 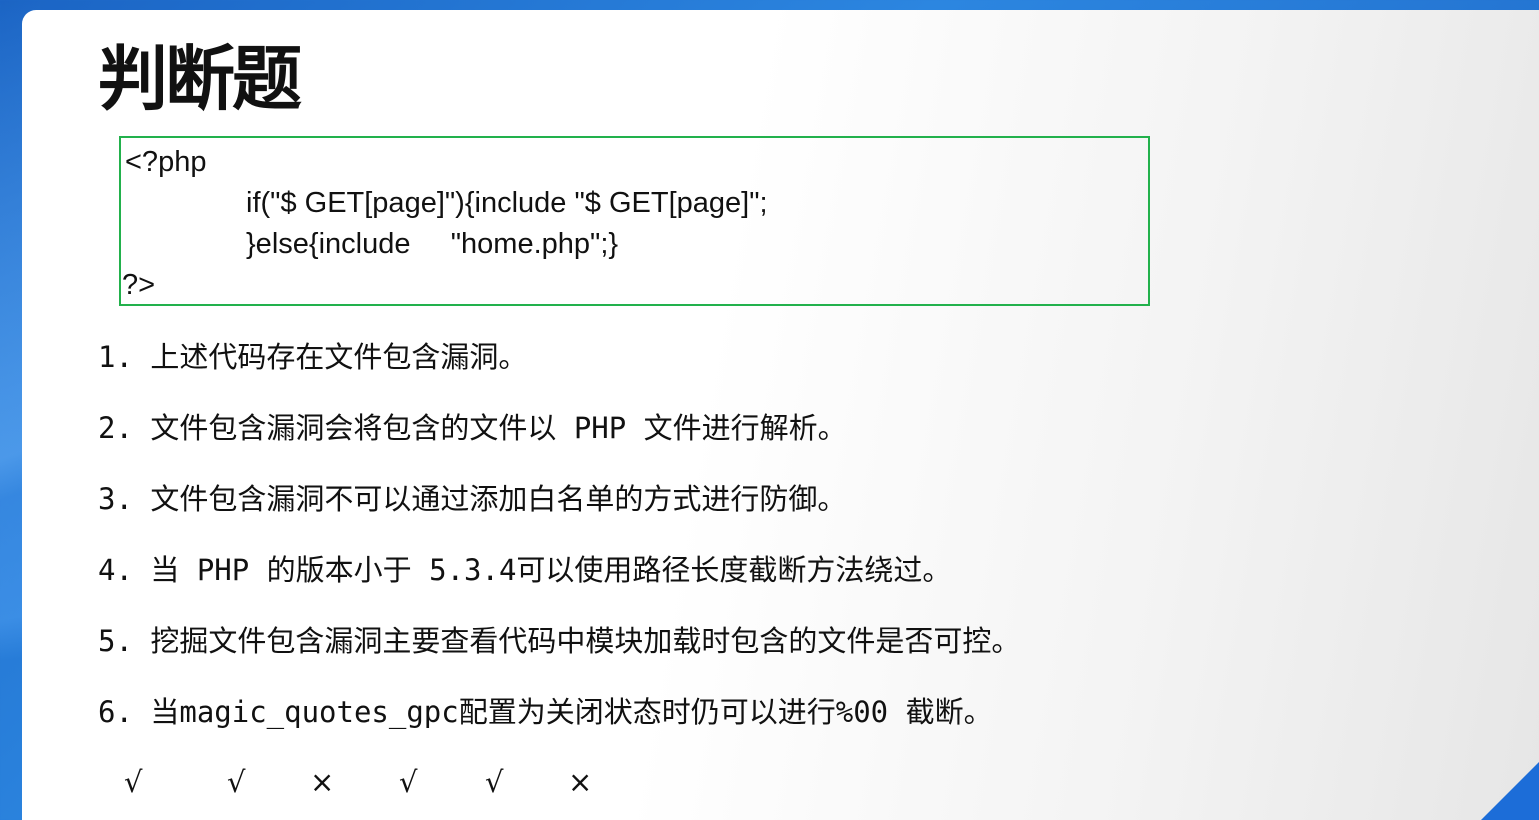 I want to click on answer-5-mark: √, so click(x=494, y=782).